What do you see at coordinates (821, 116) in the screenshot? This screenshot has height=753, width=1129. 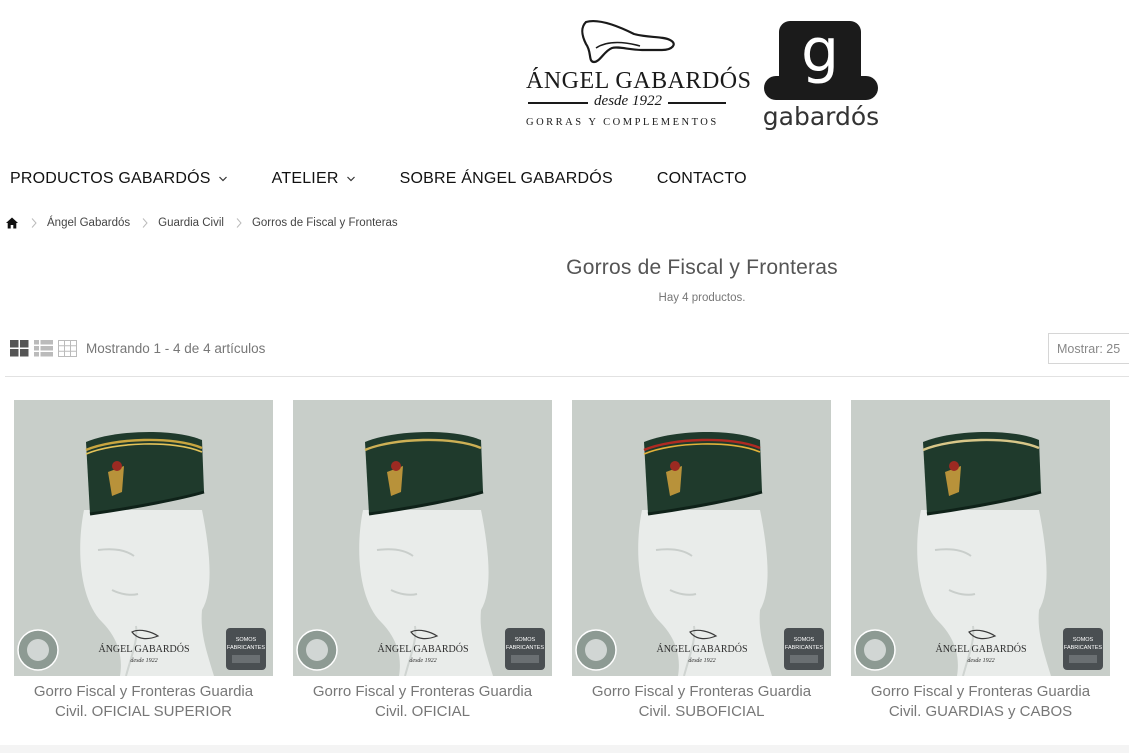 I see `gabardos-wordmark: gabardós` at bounding box center [821, 116].